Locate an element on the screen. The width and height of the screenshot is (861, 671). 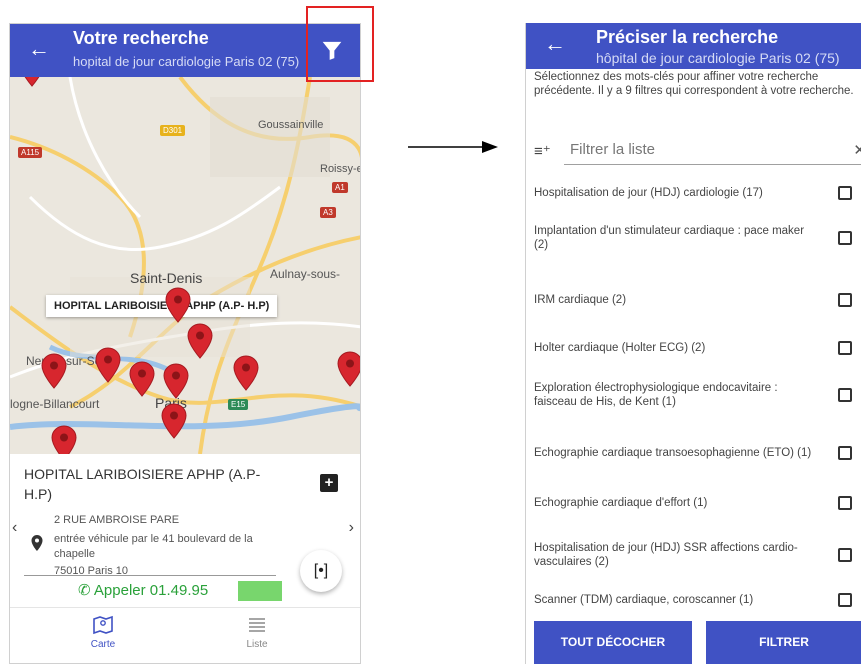
filter-option-label: IRM cardiaque (2) is located at coordinates (580, 300).